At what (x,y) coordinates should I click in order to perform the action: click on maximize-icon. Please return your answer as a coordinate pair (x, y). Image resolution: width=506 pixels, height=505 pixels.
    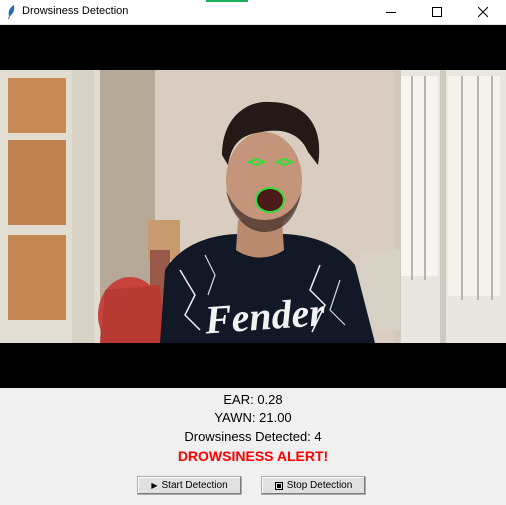
    Looking at the image, I should click on (437, 12).